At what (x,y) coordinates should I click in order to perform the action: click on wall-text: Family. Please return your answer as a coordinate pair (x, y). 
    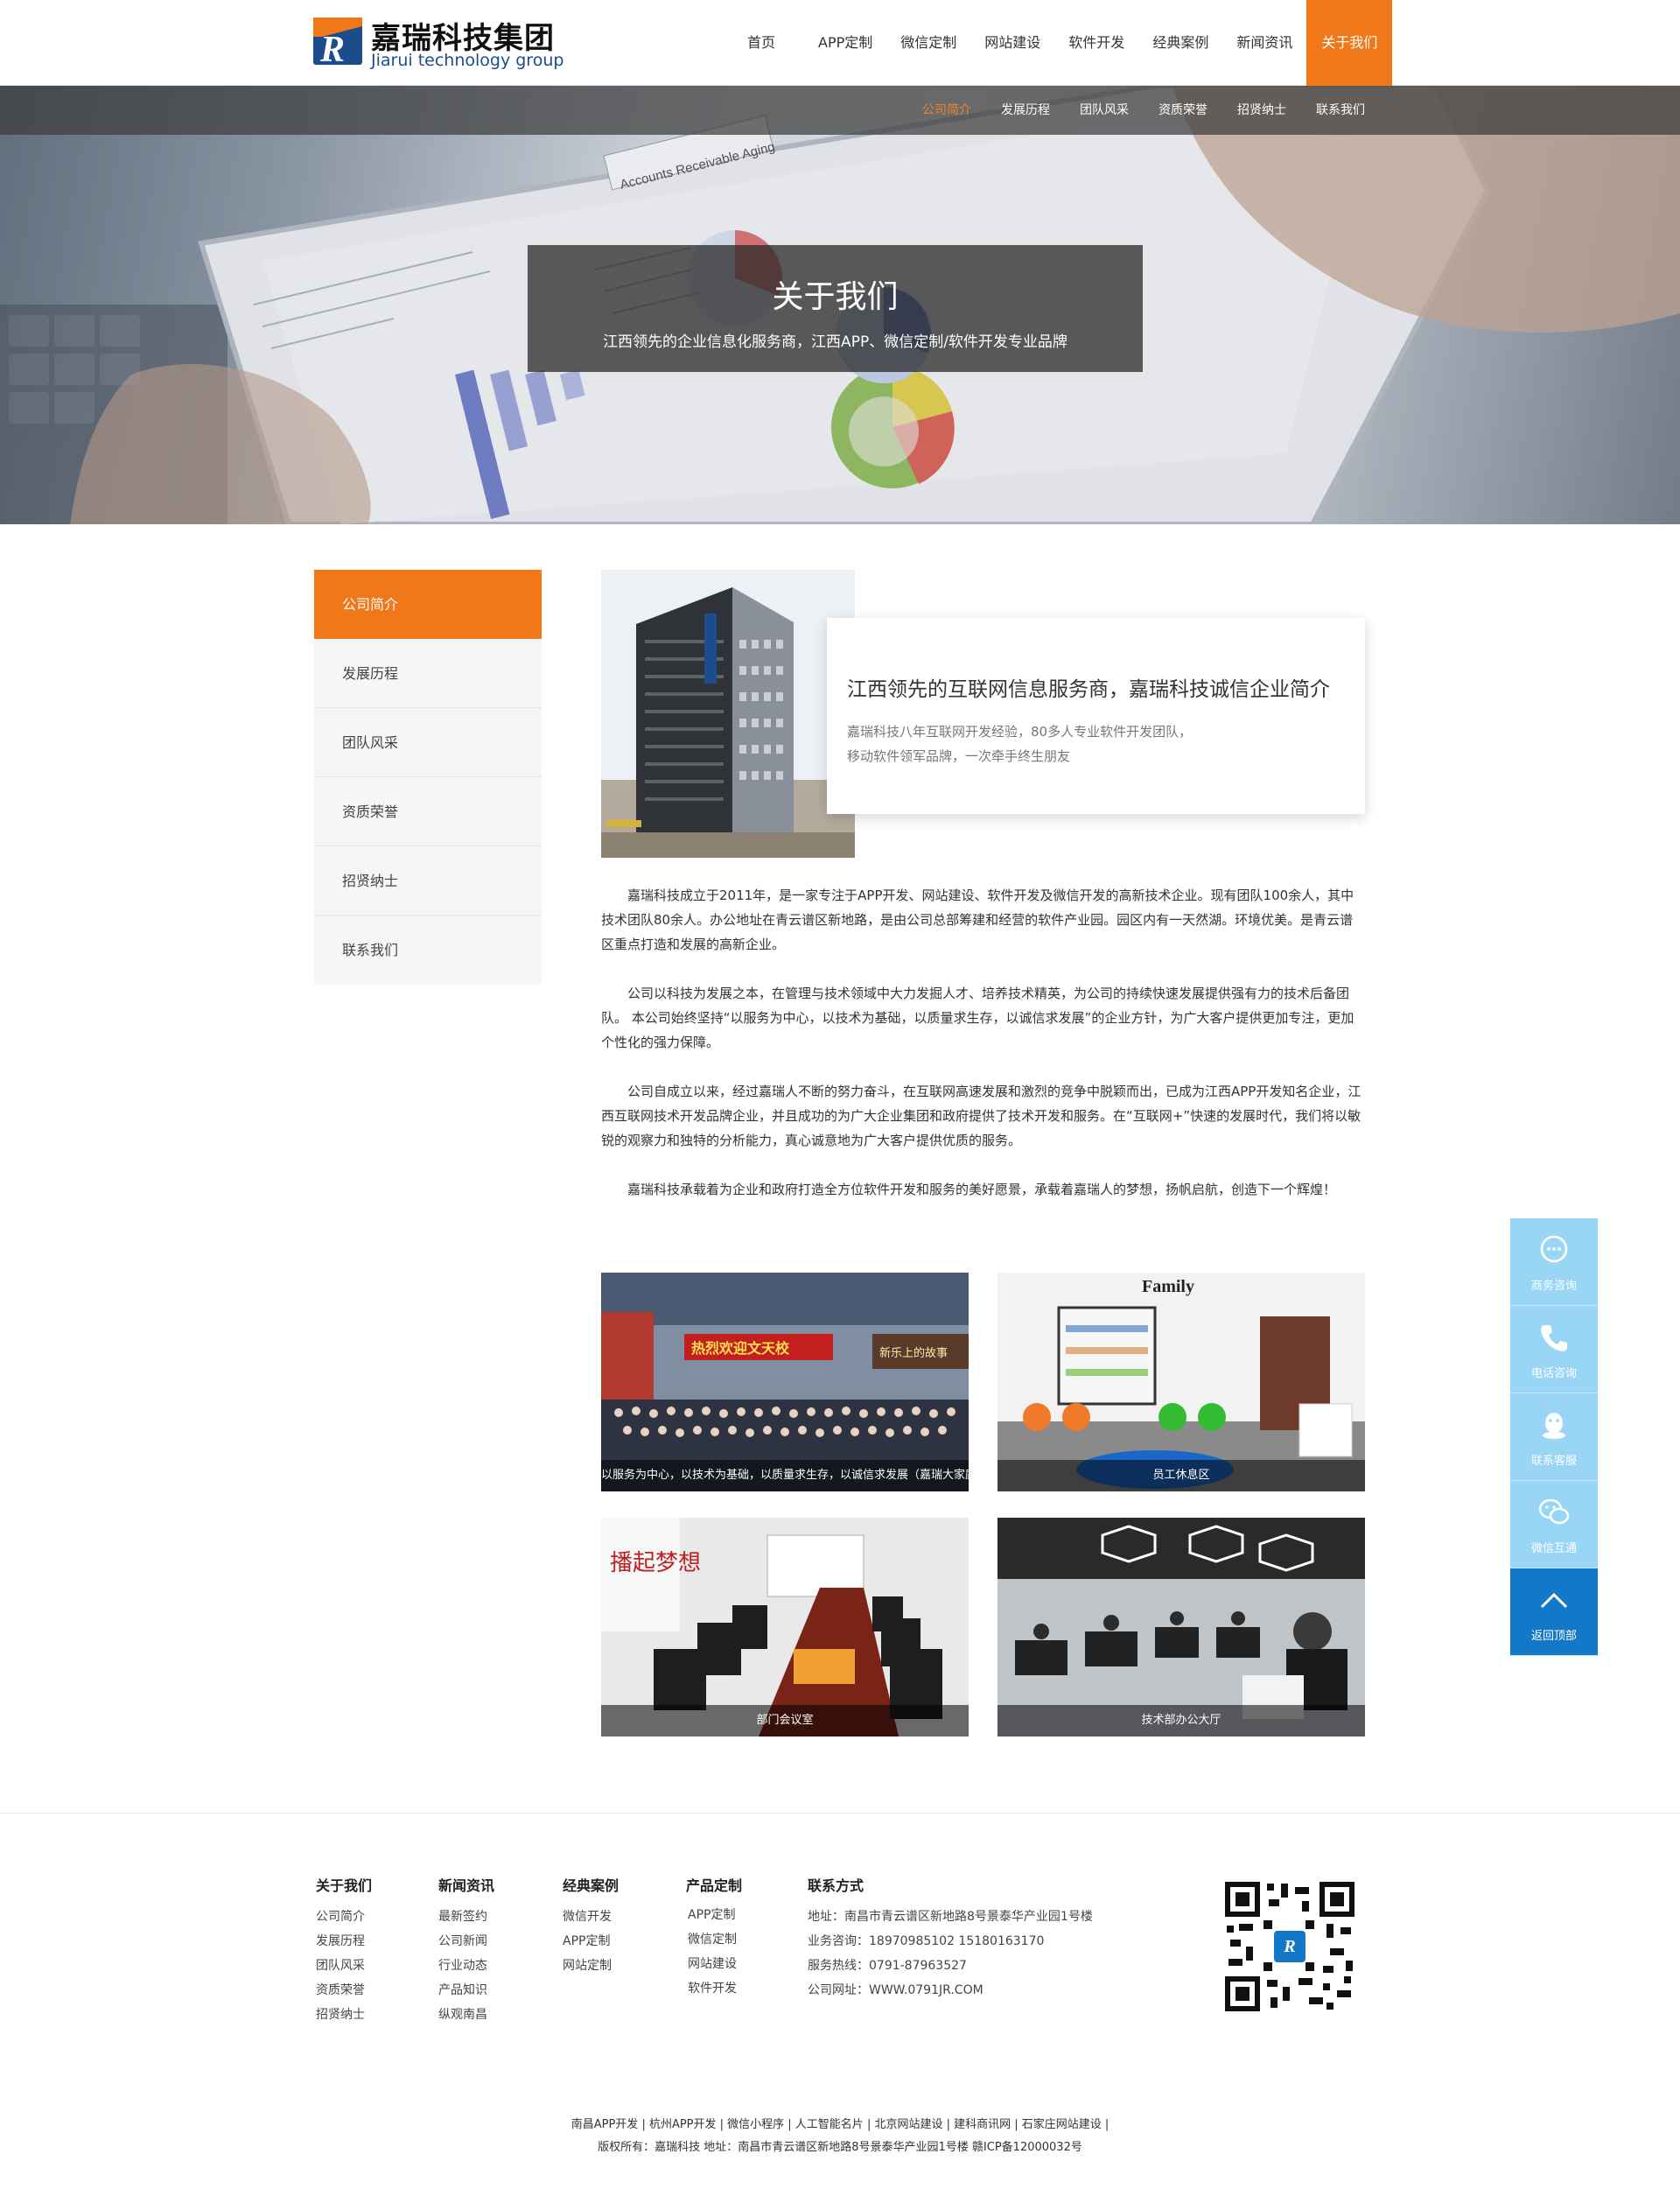
    Looking at the image, I should click on (1168, 1286).